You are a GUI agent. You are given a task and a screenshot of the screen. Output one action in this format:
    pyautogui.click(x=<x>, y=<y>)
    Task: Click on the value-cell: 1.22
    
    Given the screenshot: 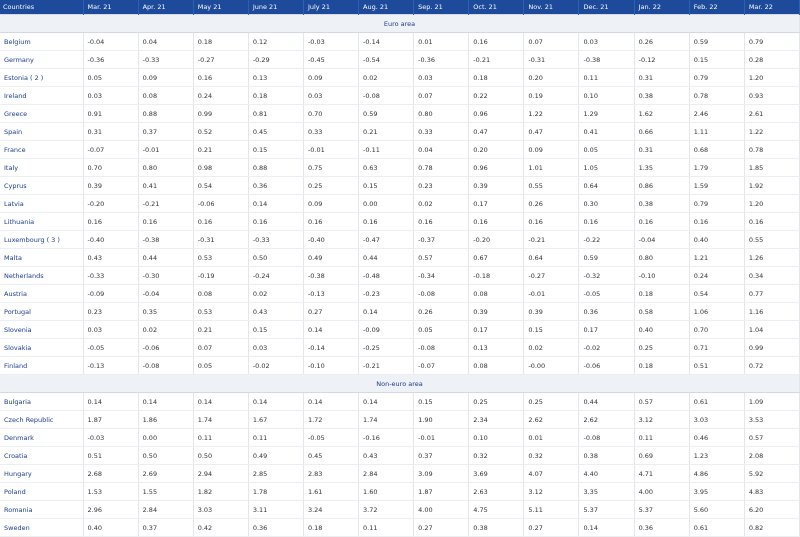 What is the action you would take?
    pyautogui.click(x=772, y=131)
    